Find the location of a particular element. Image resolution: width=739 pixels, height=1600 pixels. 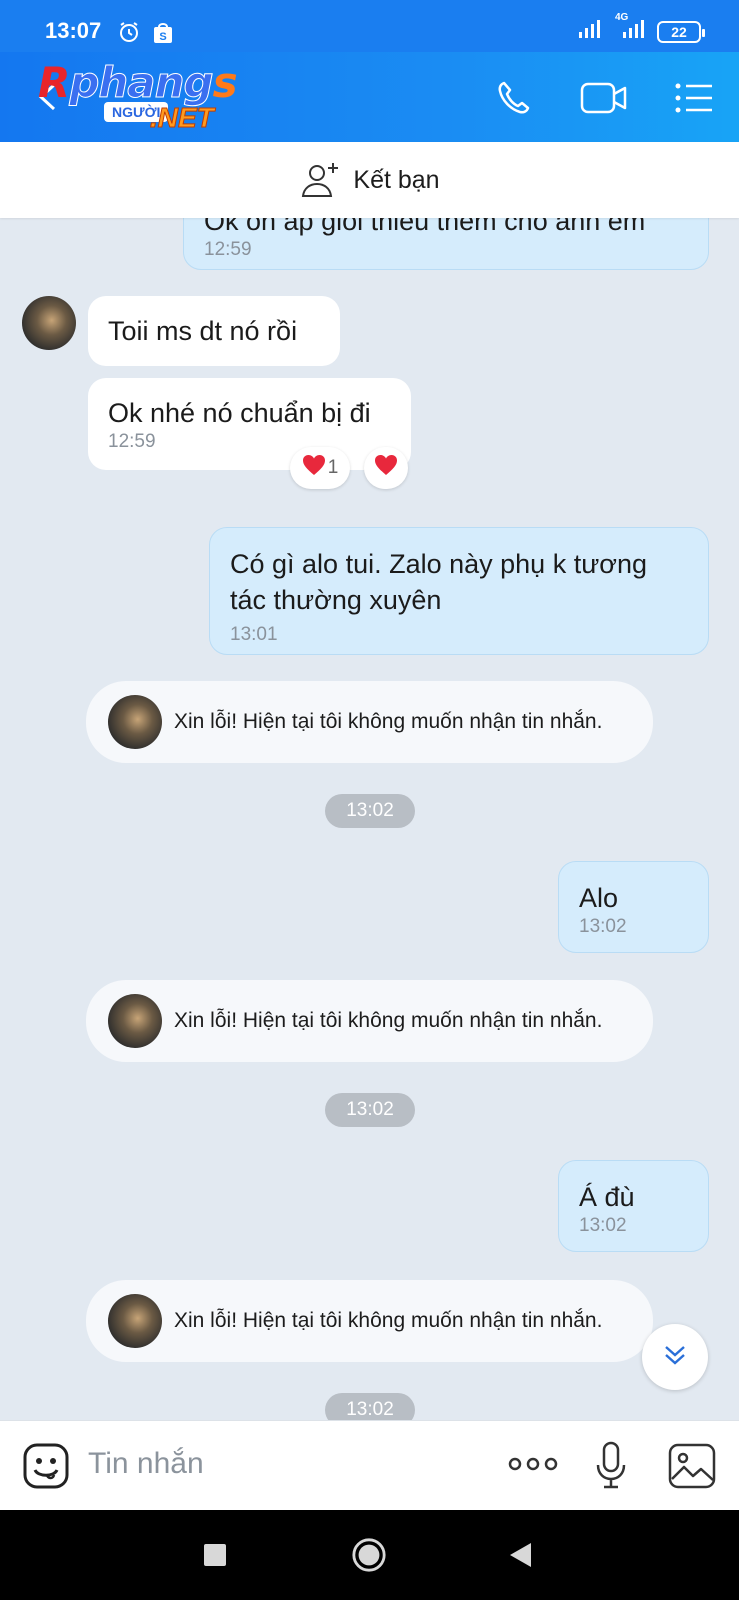

message-bubble-received: Toii ms dt nó rồi is located at coordinates (214, 331).